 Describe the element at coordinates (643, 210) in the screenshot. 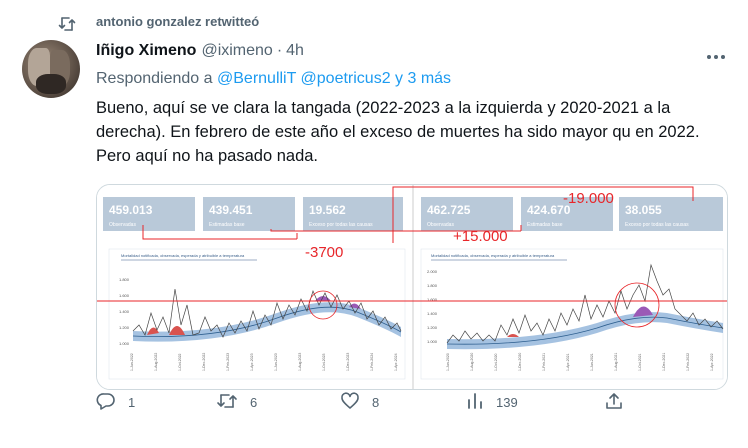

I see `right-stat-excess: 38.055` at that location.